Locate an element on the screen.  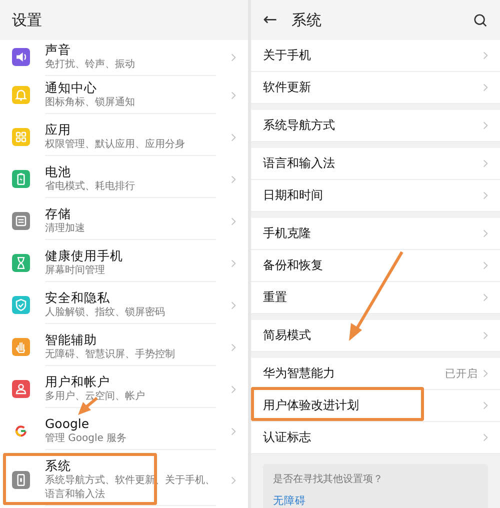
item-label: 语言和输入法 is located at coordinates (299, 163).